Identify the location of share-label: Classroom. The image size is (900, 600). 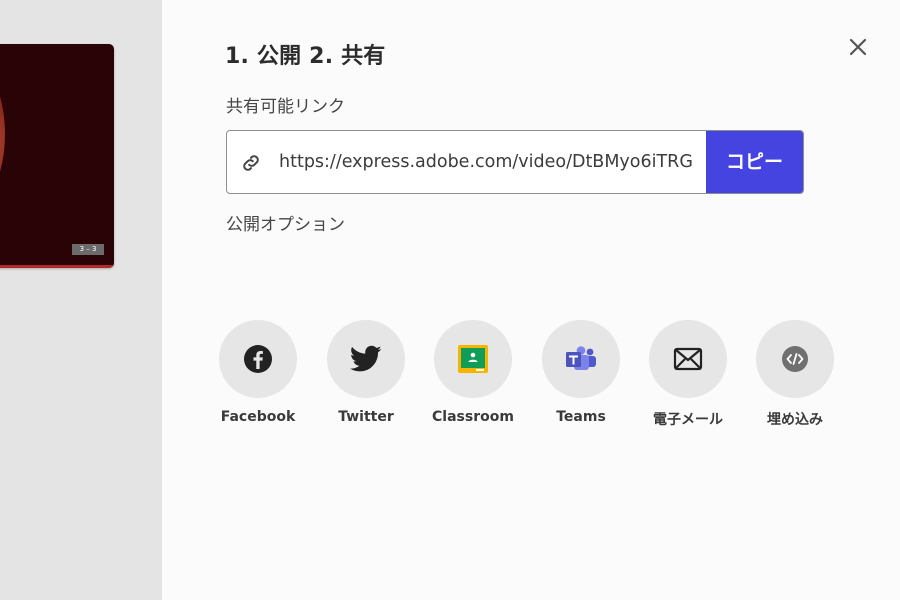
(473, 417).